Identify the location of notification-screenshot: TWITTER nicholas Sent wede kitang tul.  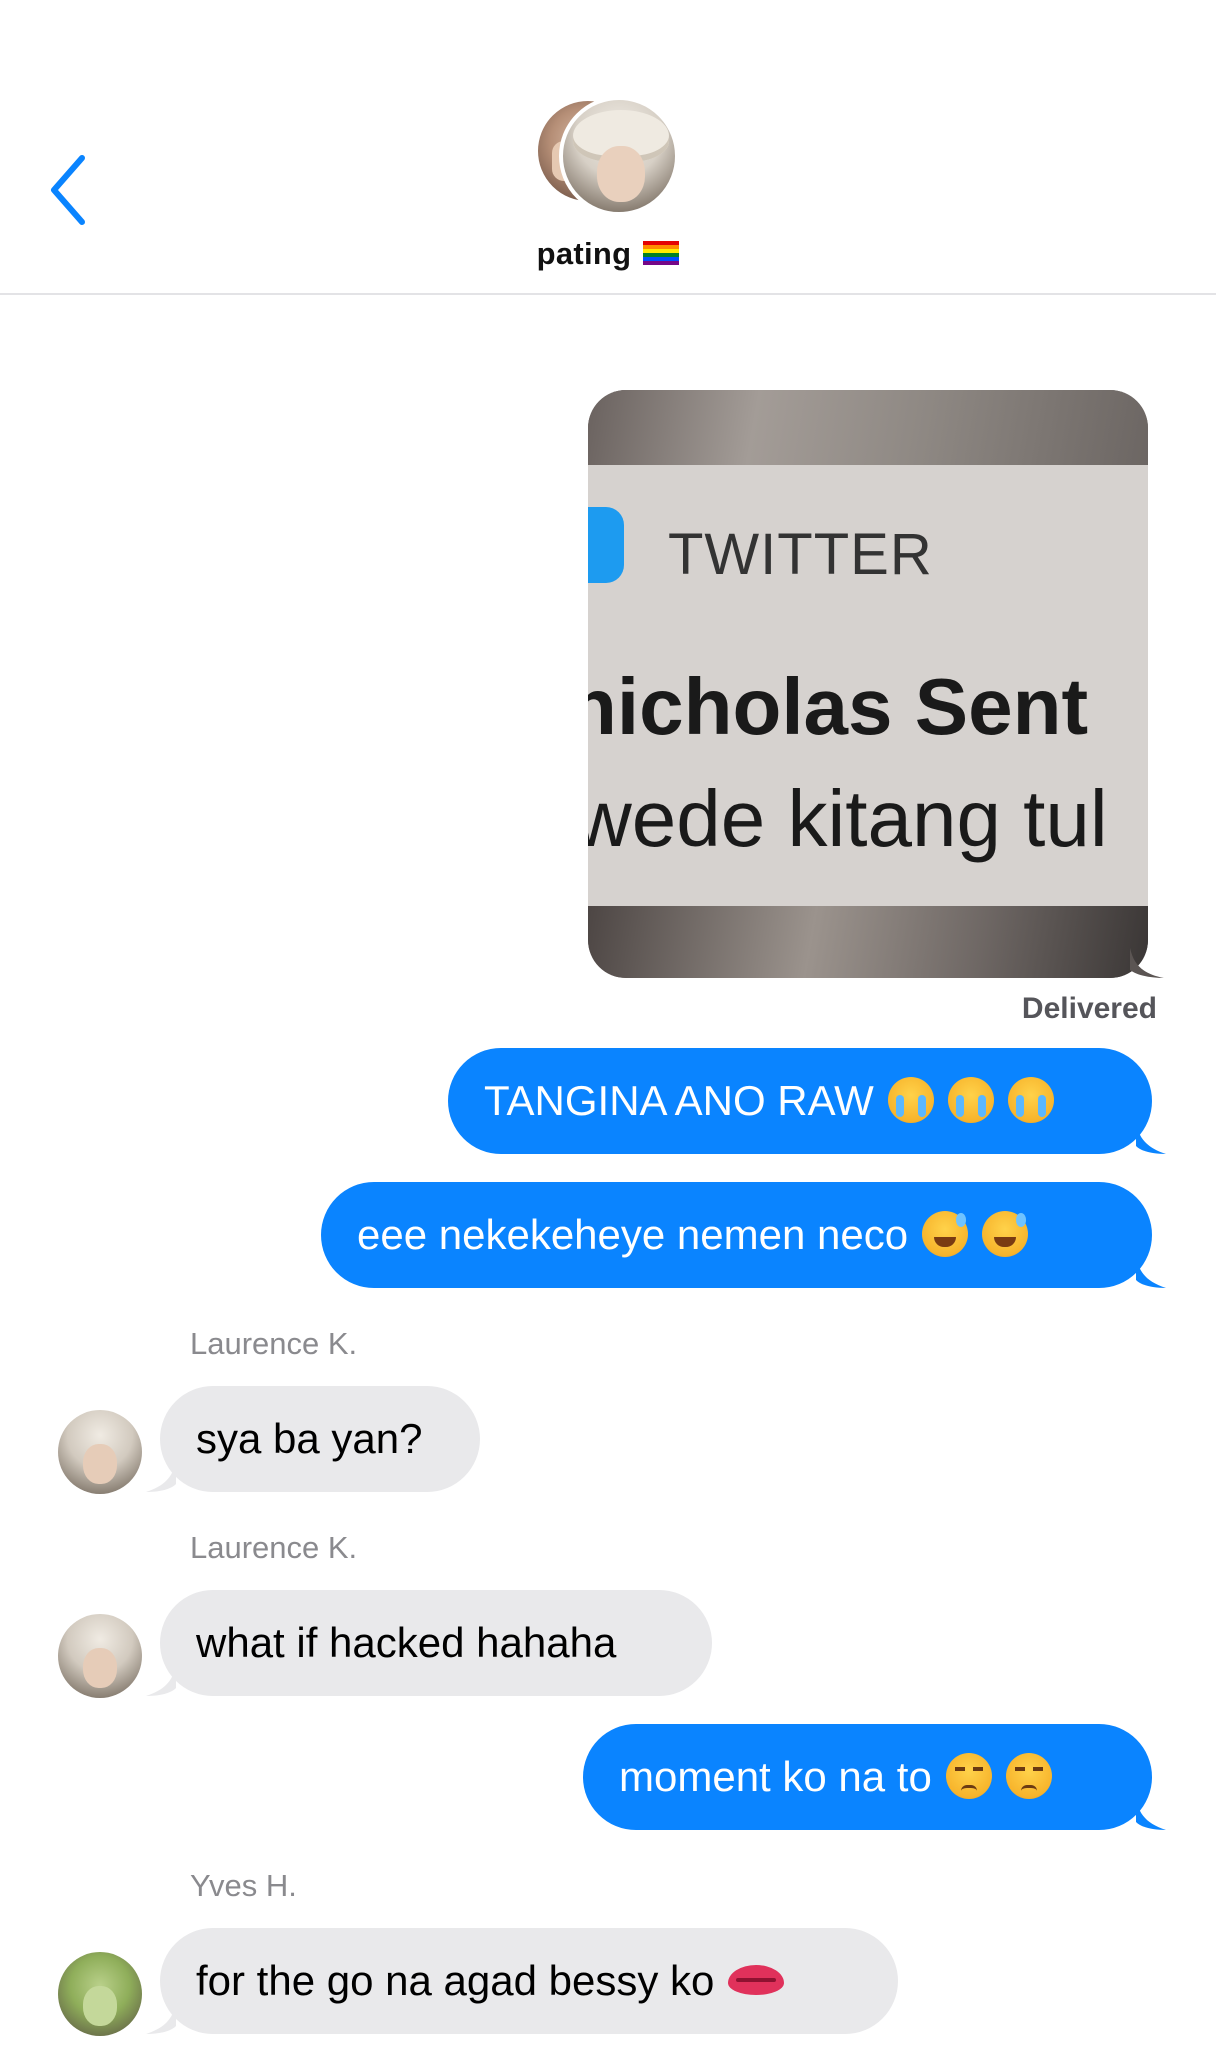
(868, 685).